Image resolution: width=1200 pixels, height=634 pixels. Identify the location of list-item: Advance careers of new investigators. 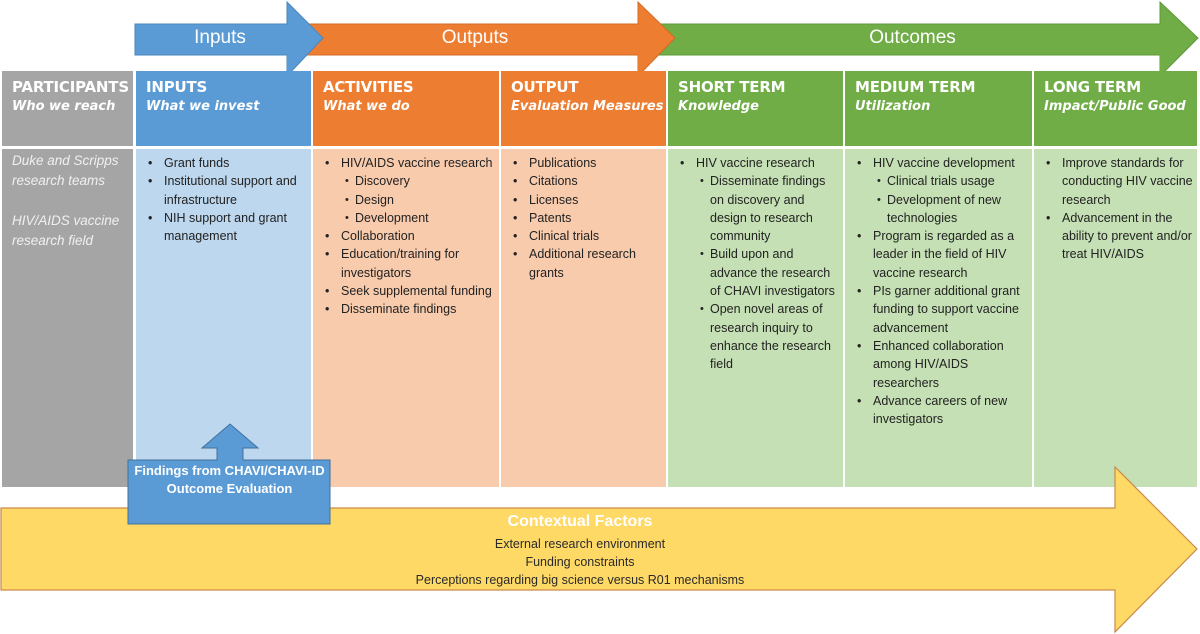
(942, 410).